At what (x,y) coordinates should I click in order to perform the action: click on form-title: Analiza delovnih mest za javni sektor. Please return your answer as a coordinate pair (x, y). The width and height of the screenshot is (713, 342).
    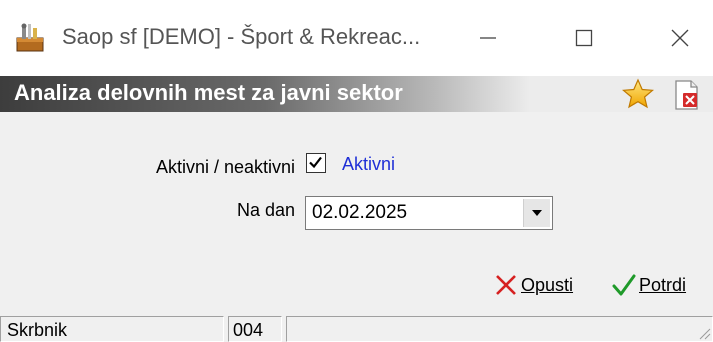
    Looking at the image, I should click on (208, 92).